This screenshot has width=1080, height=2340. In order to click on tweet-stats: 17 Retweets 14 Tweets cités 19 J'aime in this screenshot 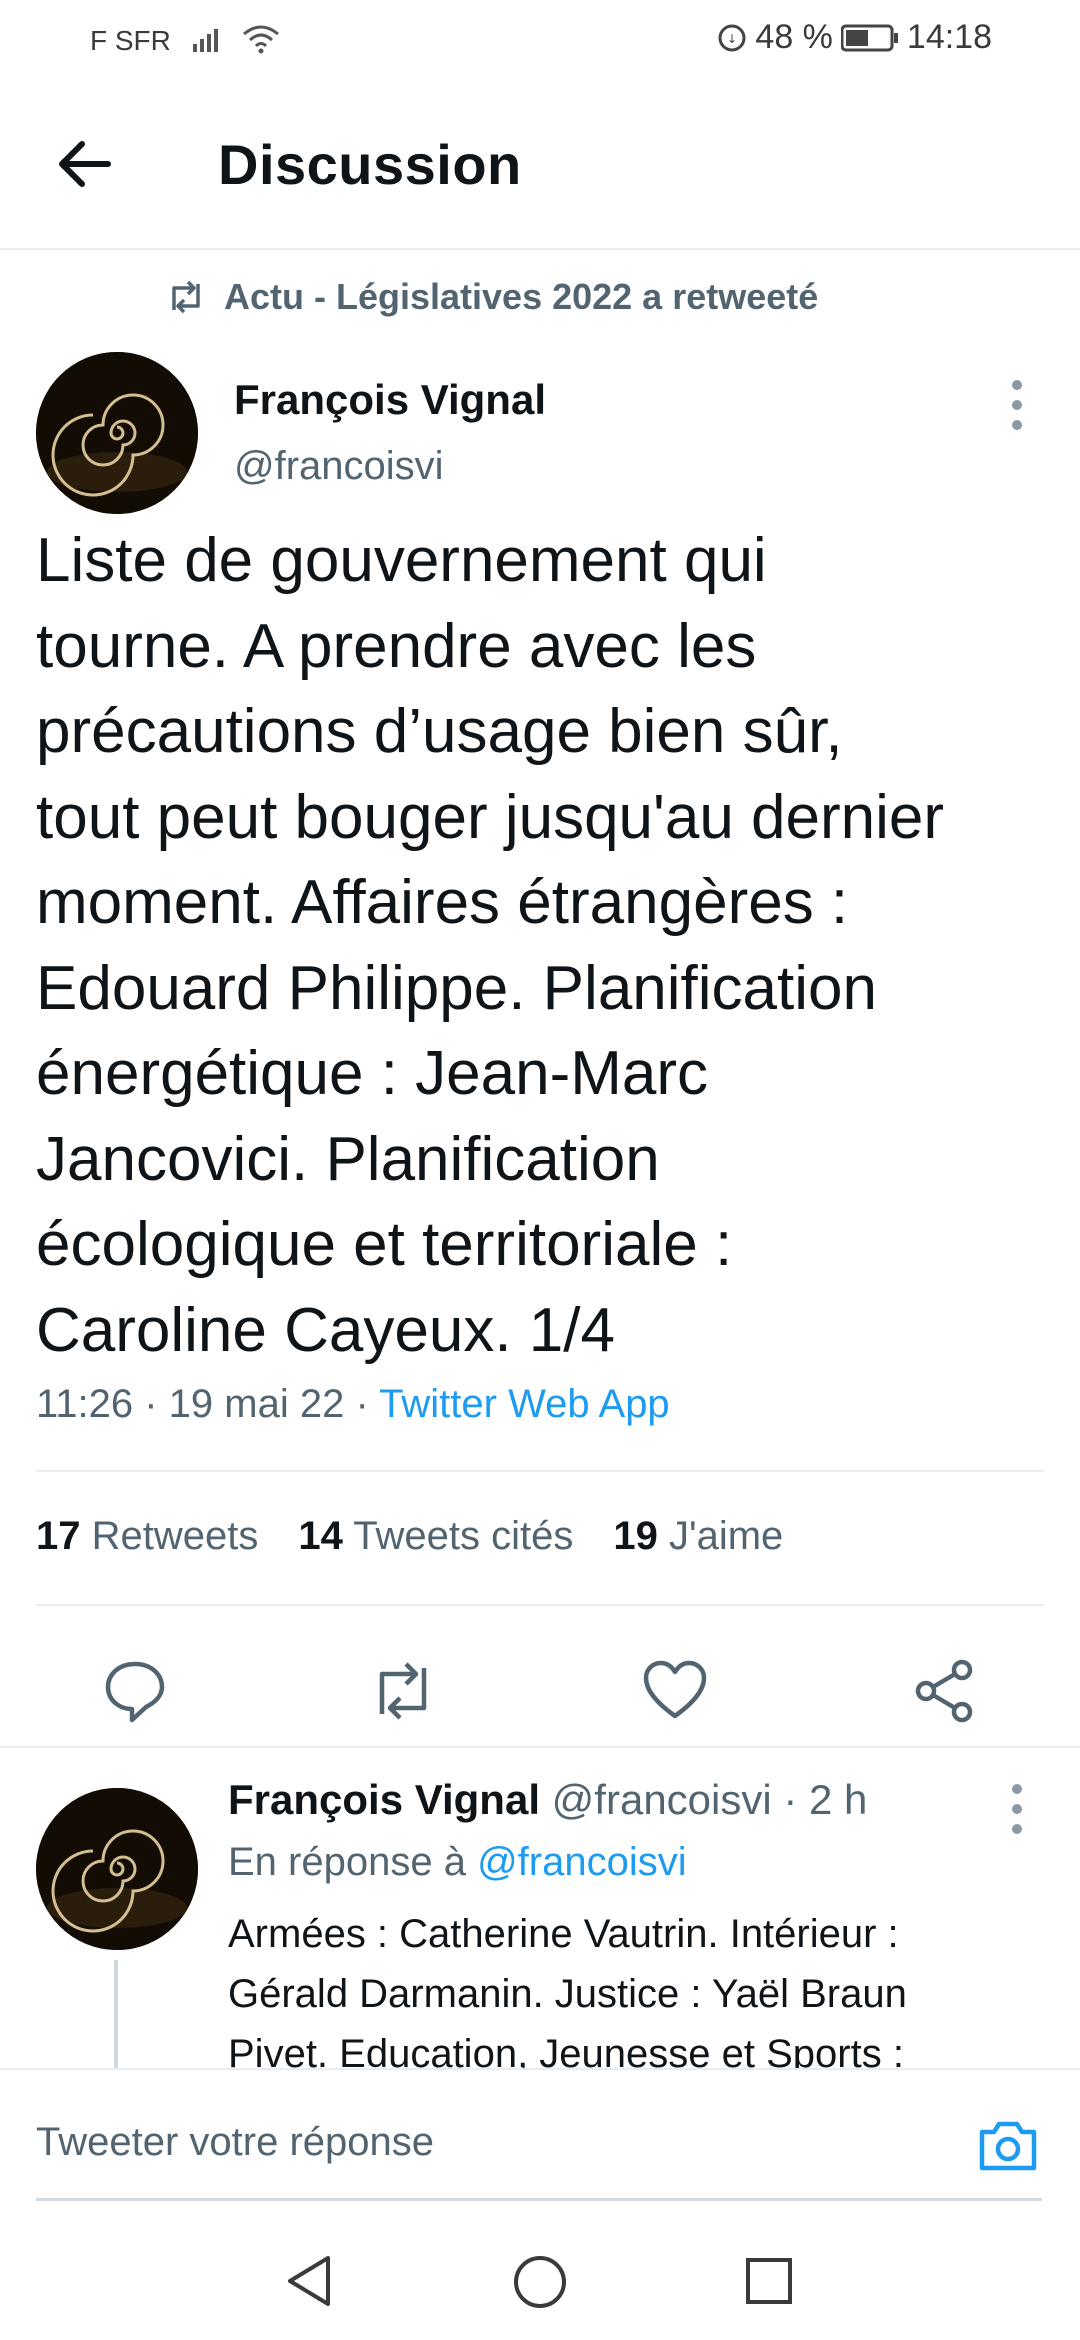, I will do `click(409, 1536)`.